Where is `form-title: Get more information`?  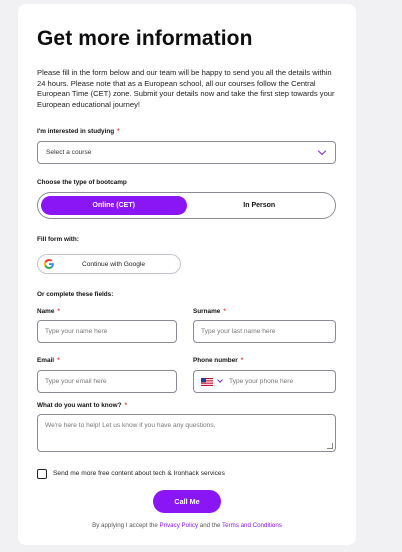 form-title: Get more information is located at coordinates (145, 38).